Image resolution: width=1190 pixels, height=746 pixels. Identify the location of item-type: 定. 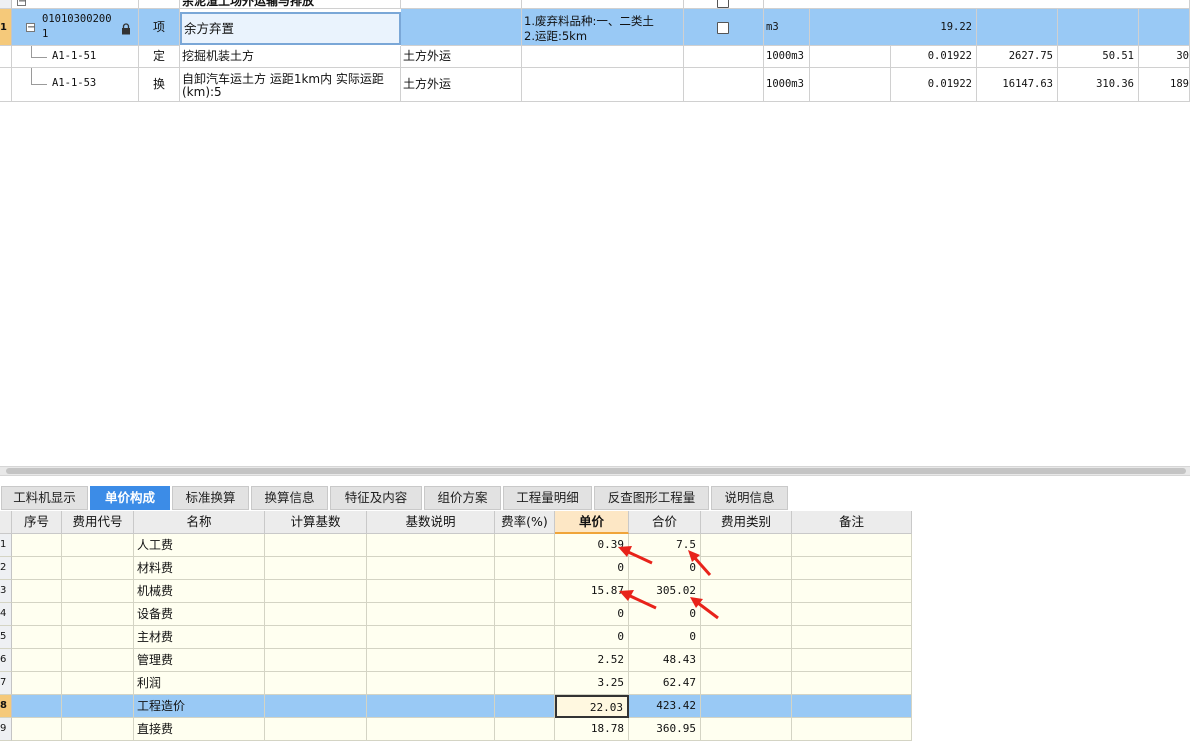
(159, 57).